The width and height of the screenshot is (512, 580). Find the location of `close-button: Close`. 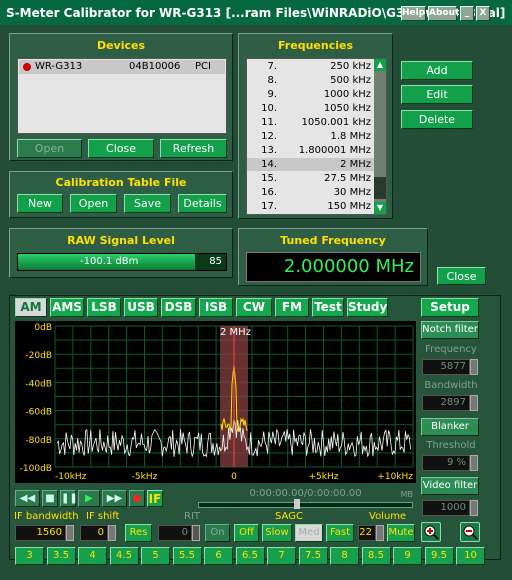

close-button: Close is located at coordinates (461, 276).